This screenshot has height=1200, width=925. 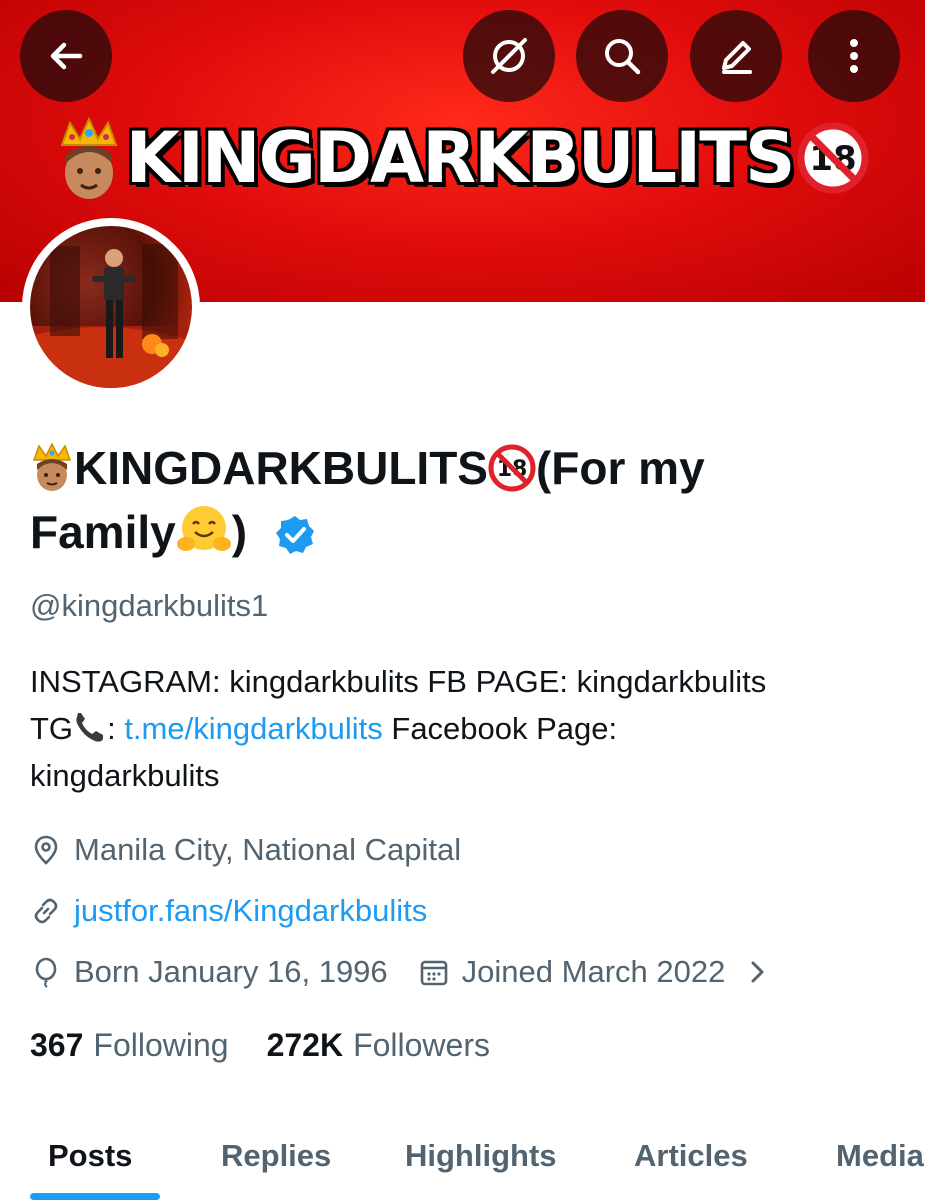 I want to click on avatar-photo, so click(x=111, y=307).